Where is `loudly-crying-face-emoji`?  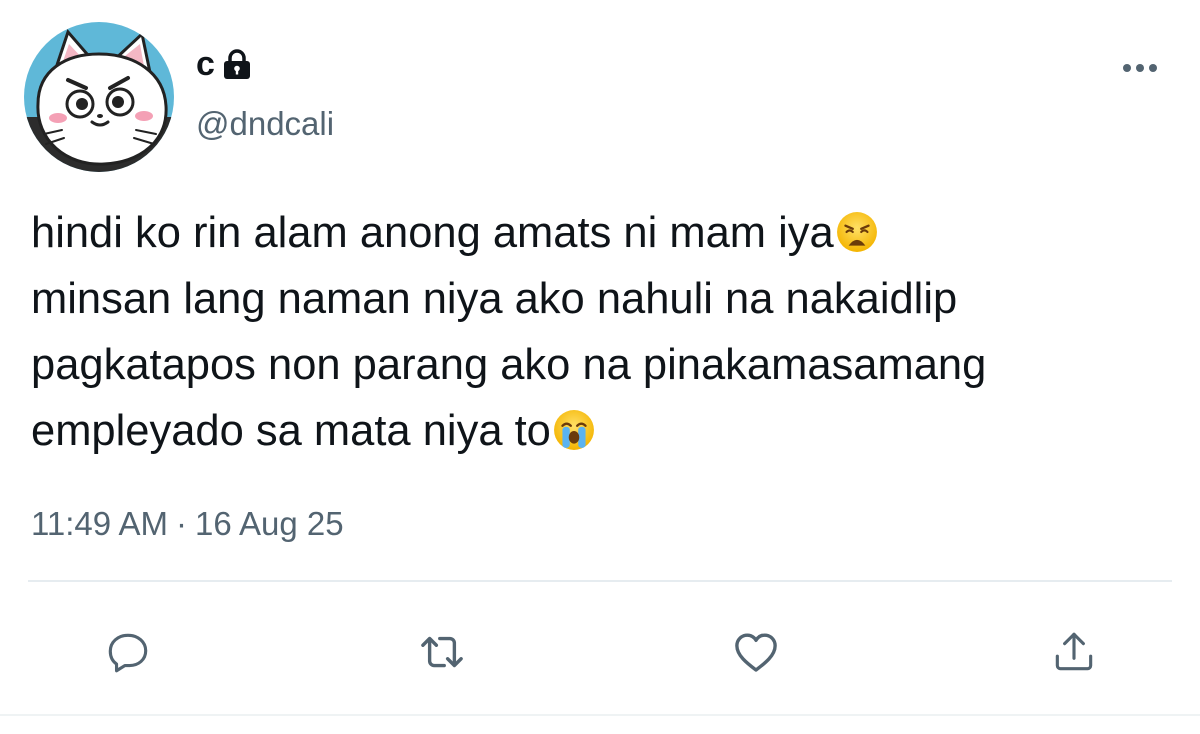 loudly-crying-face-emoji is located at coordinates (573, 430).